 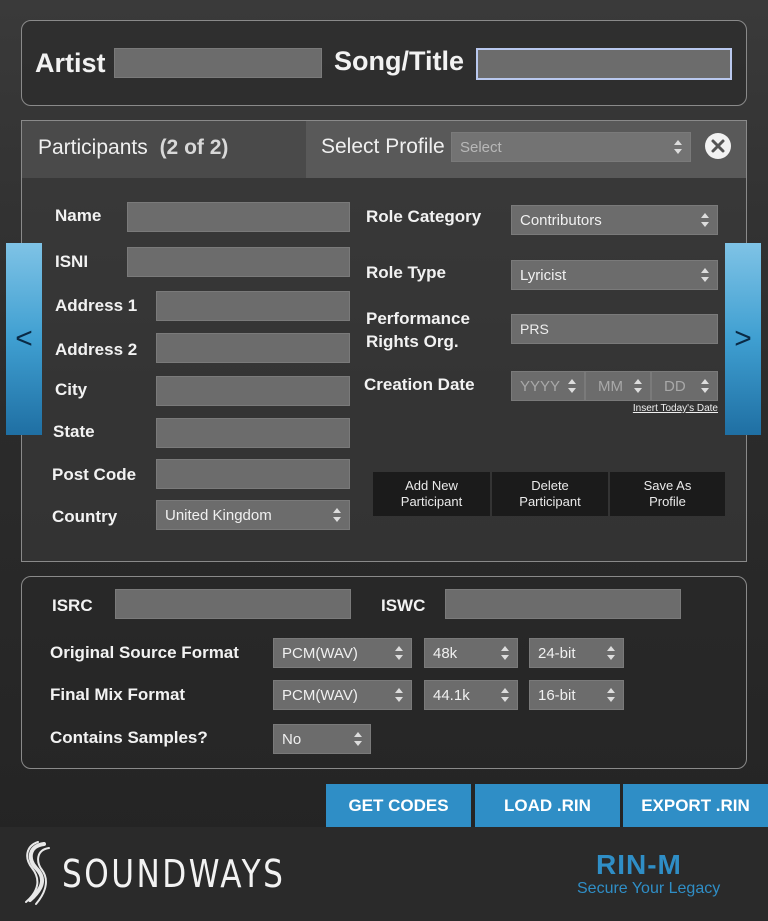 I want to click on isrc-input, so click(x=233, y=604).